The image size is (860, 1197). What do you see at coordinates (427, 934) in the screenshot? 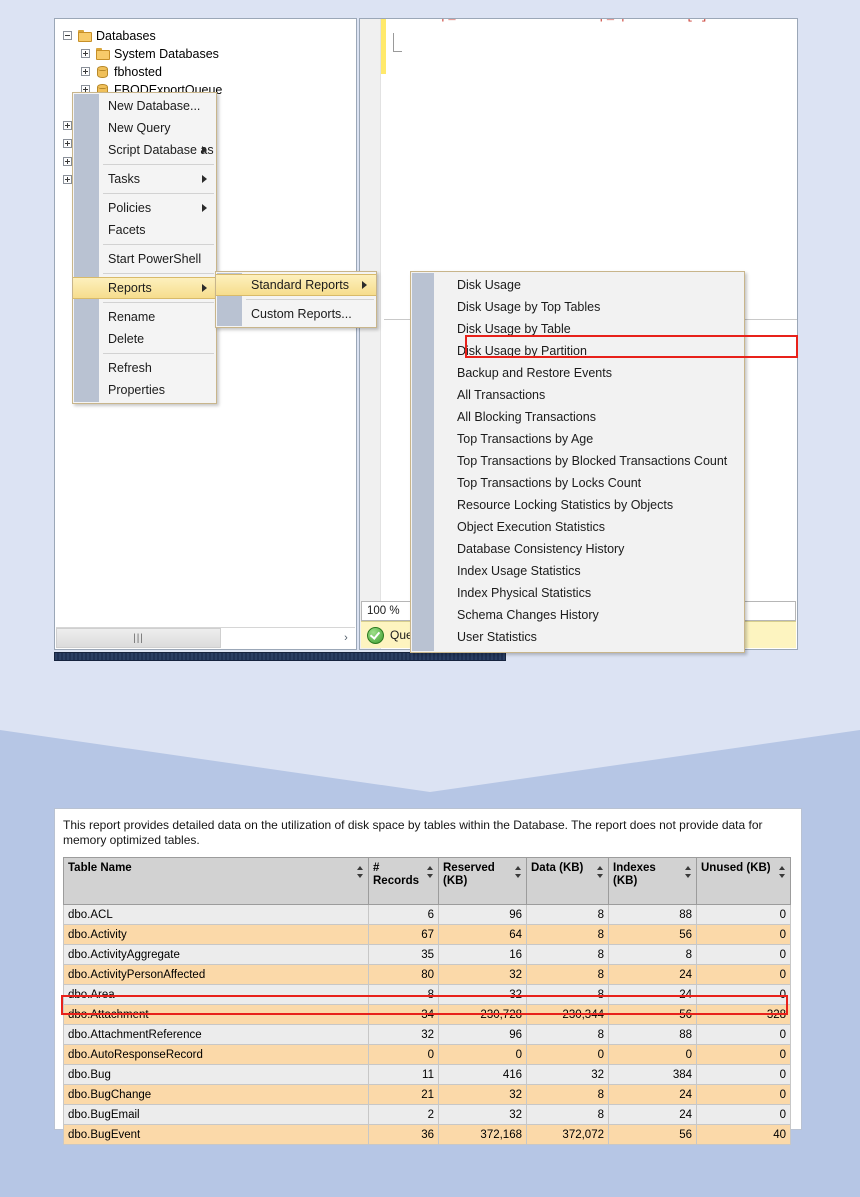
I see `table-row: dbo.Activity 67 64 8 56 0` at bounding box center [427, 934].